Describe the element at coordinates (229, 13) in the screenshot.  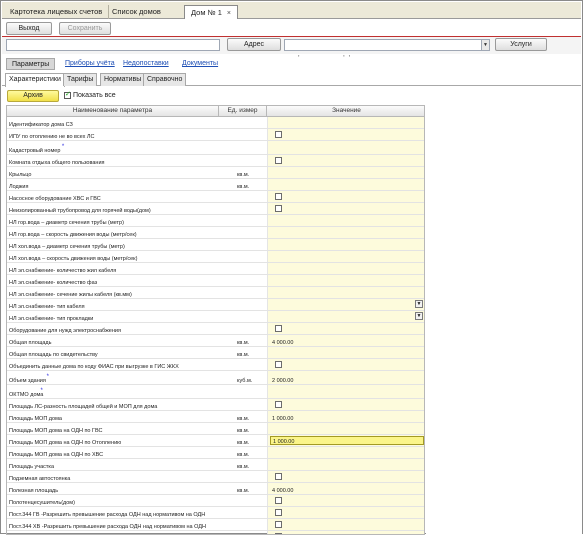
I see `close-icon: ×` at that location.